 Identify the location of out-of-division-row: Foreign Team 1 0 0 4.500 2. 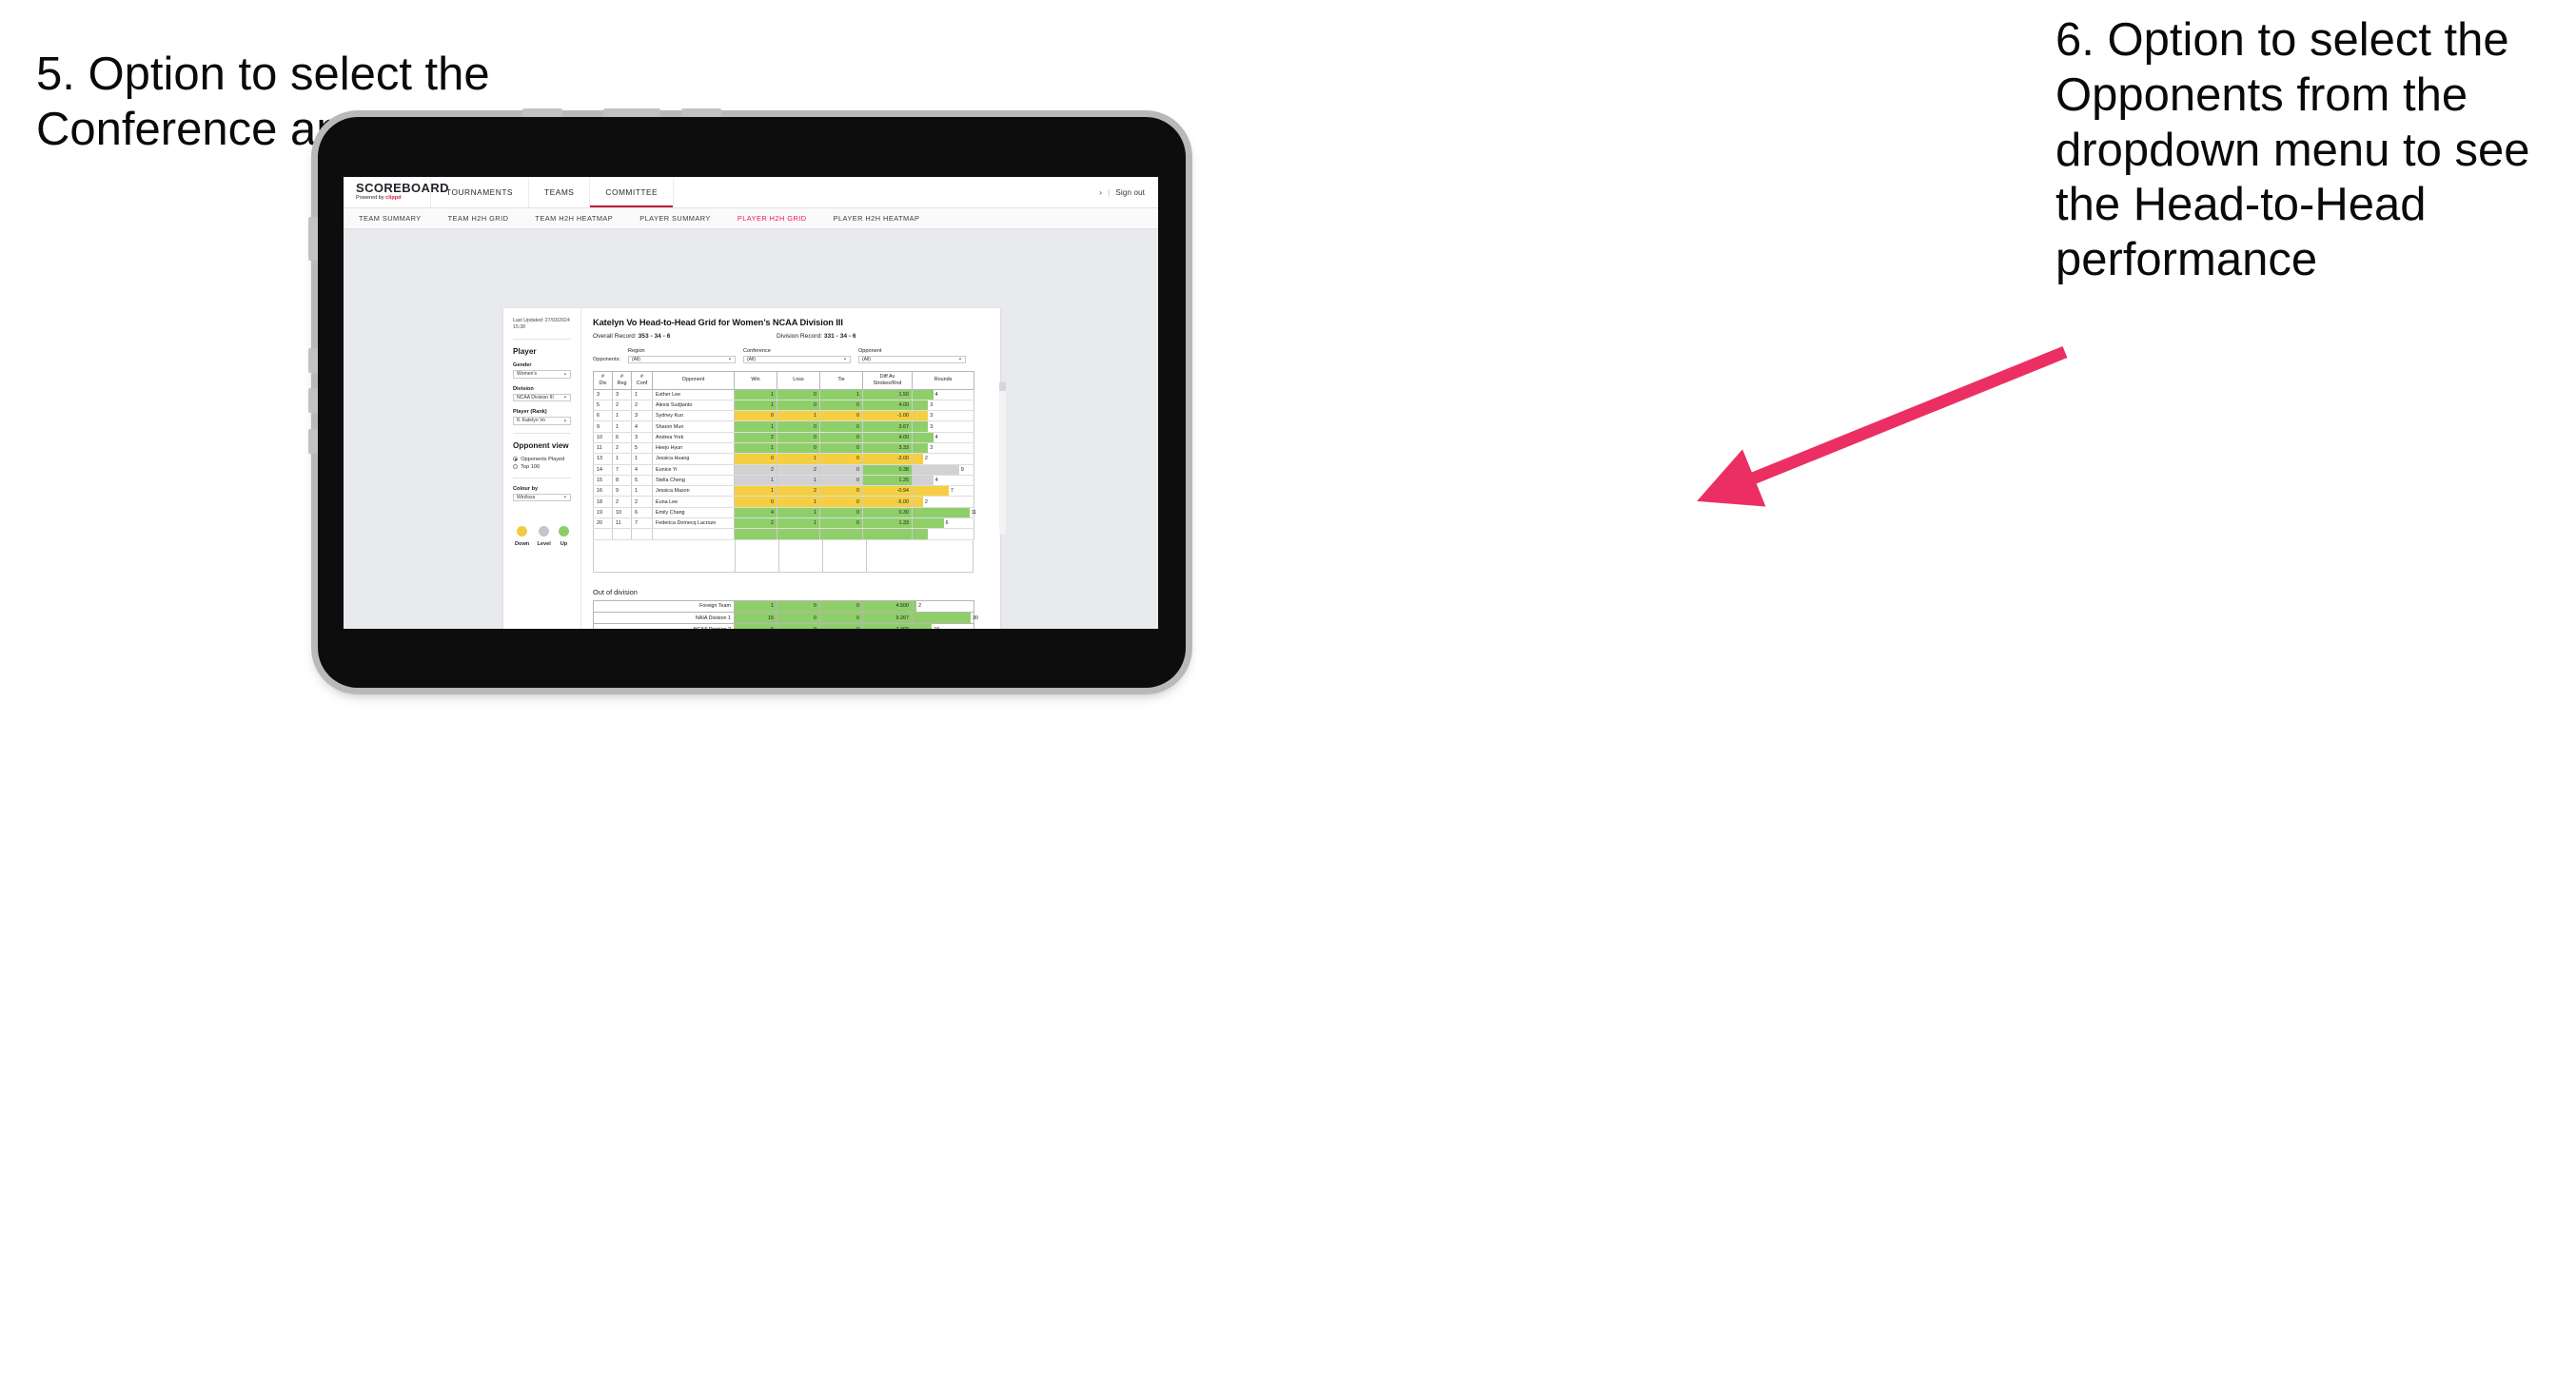
(783, 606).